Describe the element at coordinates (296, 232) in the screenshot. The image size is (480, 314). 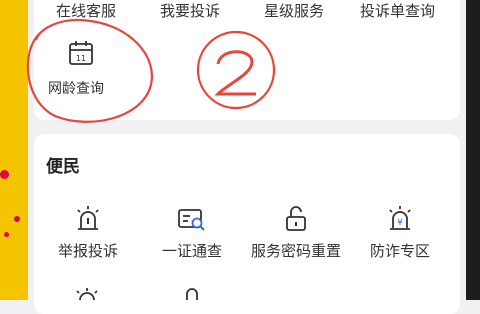
I see `password-reset-button: 服务密码重置` at that location.